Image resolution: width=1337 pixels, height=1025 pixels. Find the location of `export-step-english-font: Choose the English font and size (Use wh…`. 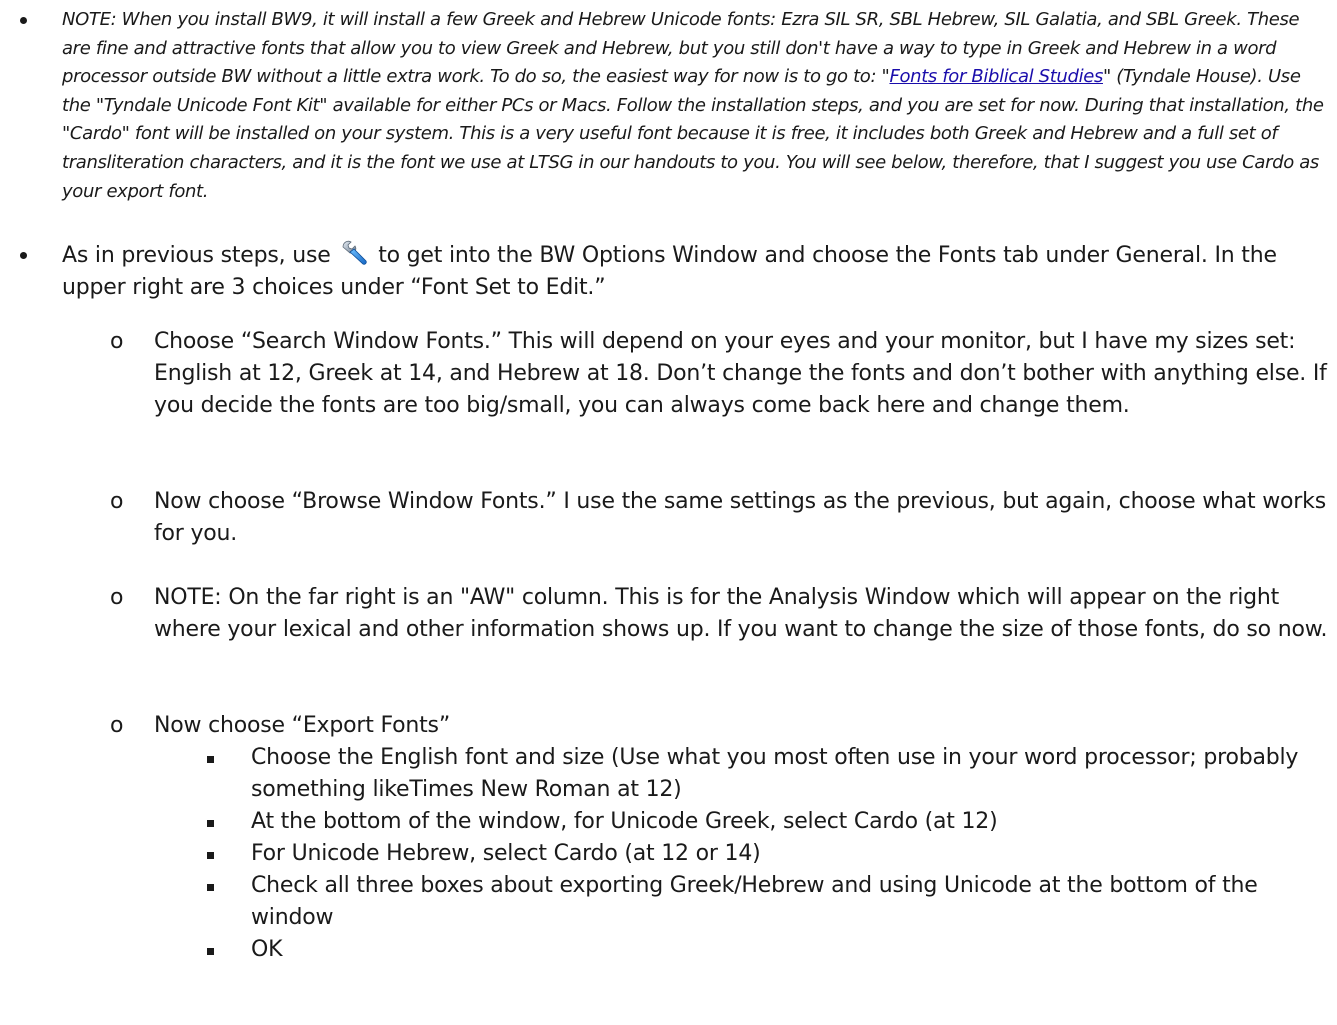

export-step-english-font: Choose the English font and size (Use wh… is located at coordinates (775, 773).